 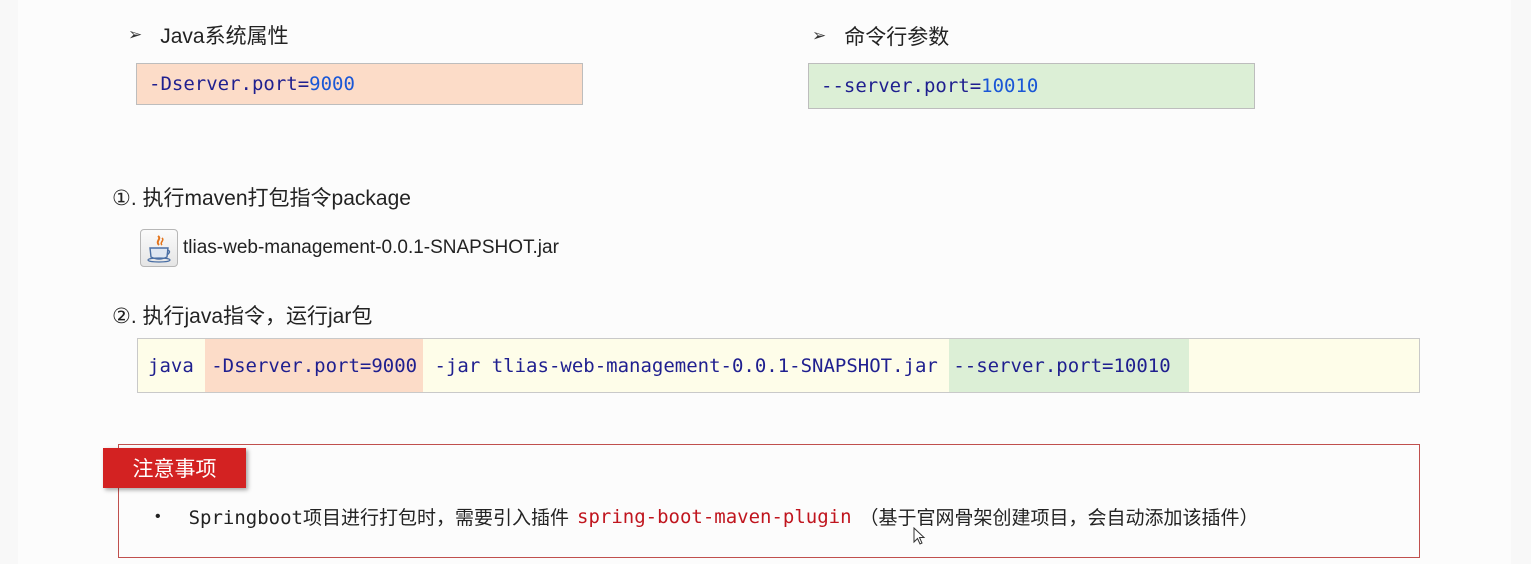 I want to click on notice-text-after: （基于官网骨架创建项目，会自动添加该插件）, so click(x=1059, y=518).